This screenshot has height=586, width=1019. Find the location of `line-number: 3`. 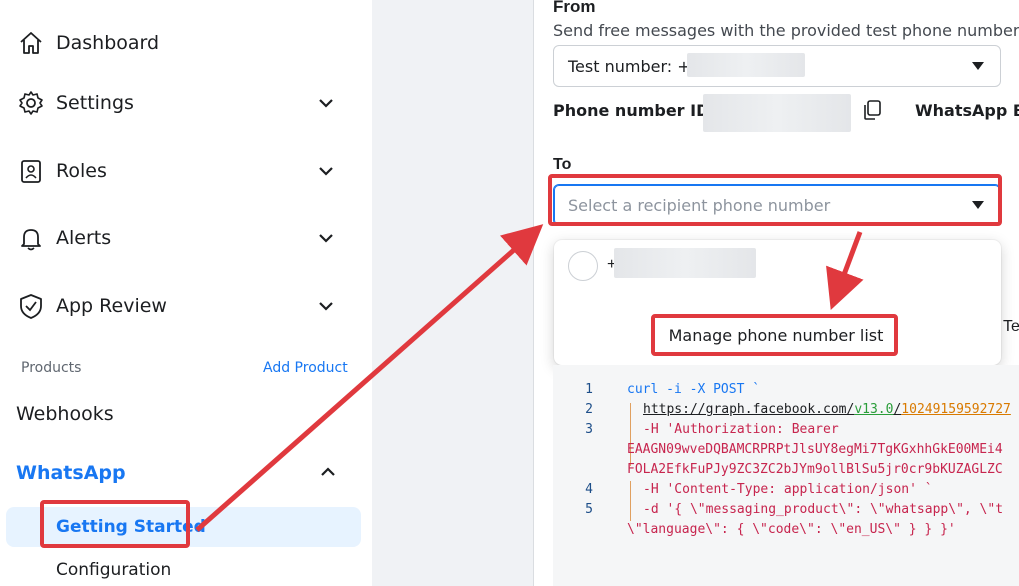

line-number: 3 is located at coordinates (589, 429).